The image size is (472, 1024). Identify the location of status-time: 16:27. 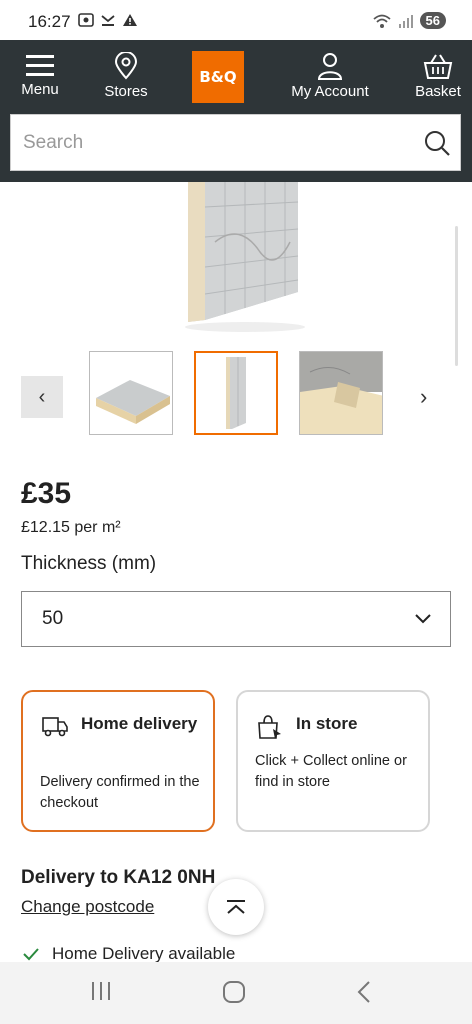
(49, 21).